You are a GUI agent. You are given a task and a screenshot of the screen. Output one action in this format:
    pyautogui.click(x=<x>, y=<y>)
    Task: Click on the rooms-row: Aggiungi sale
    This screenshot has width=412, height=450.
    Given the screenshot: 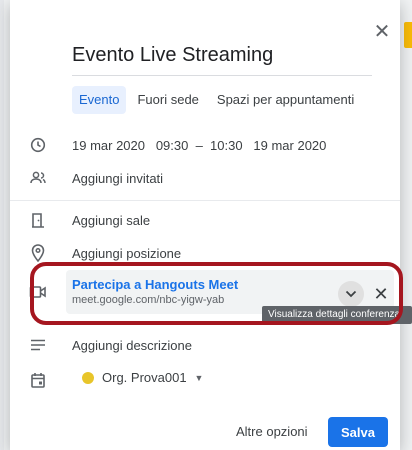 What is the action you would take?
    pyautogui.click(x=205, y=220)
    